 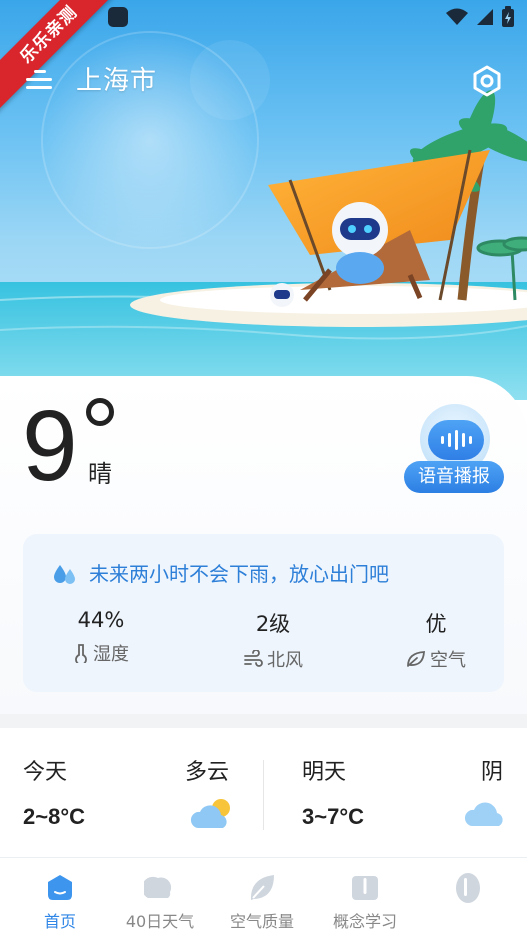 What do you see at coordinates (210, 813) in the screenshot?
I see `partly-cloudy-icon` at bounding box center [210, 813].